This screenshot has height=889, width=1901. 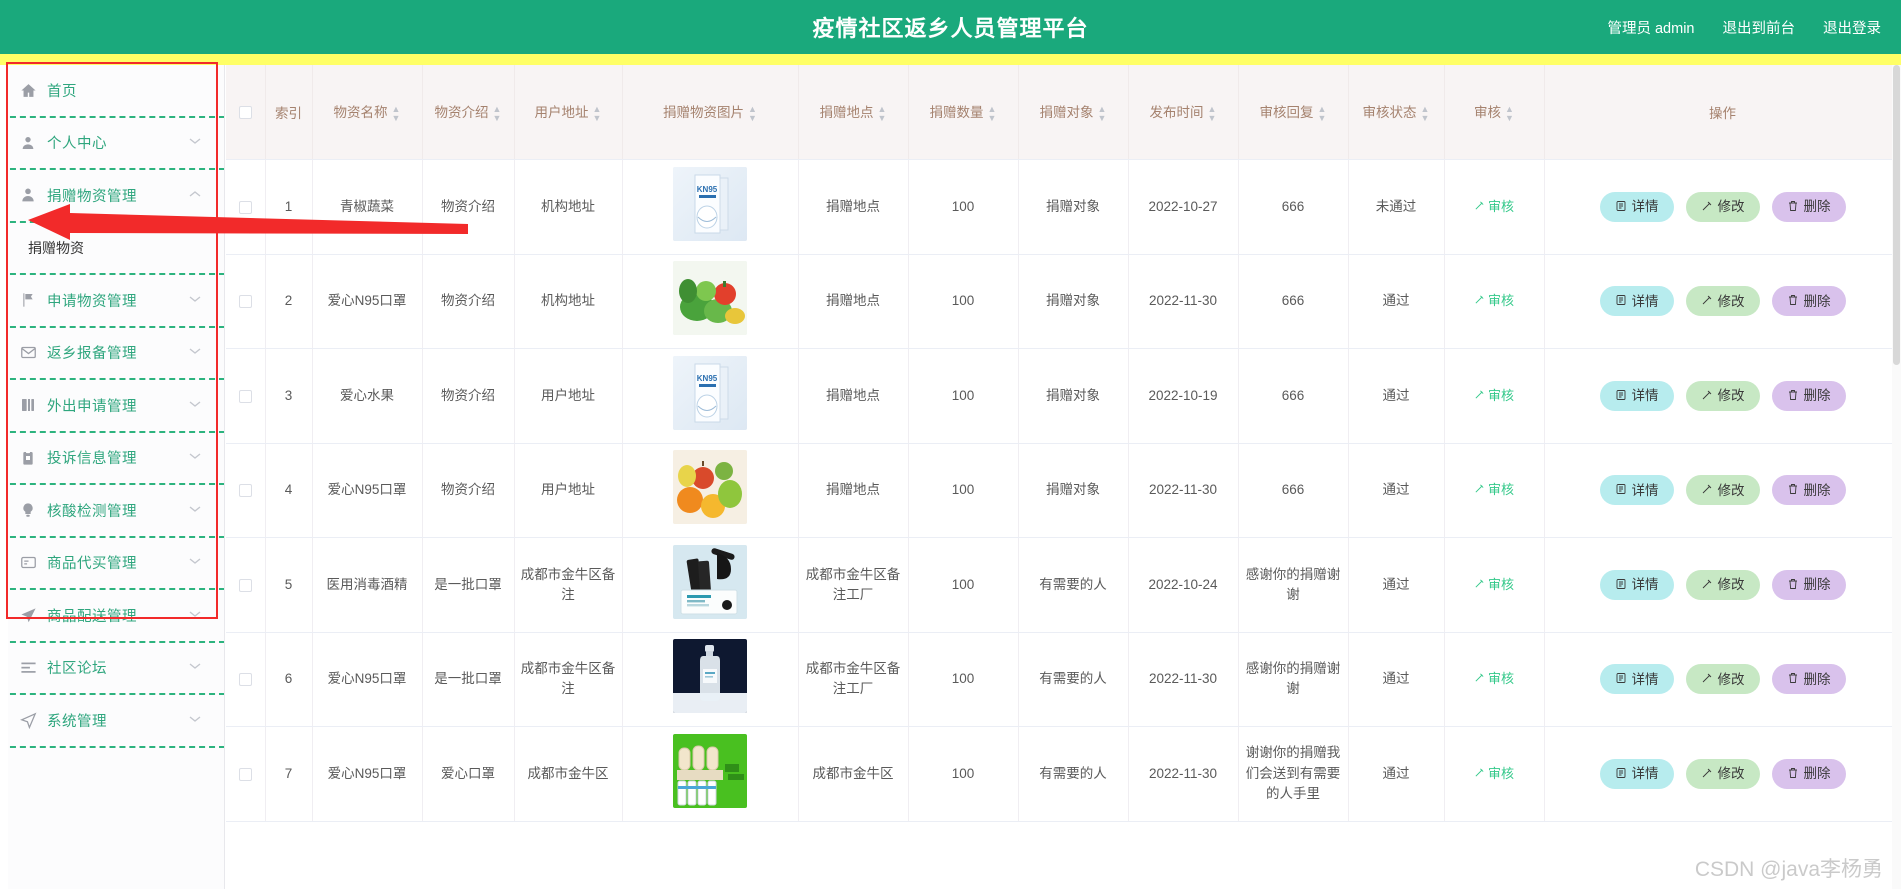 I want to click on exit-to-frontend-link: 退出到前台, so click(x=1759, y=27).